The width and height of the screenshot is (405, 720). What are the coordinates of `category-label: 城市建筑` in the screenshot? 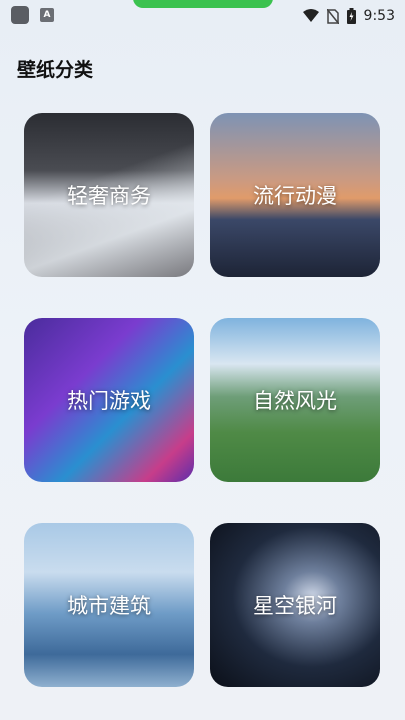 It's located at (109, 606).